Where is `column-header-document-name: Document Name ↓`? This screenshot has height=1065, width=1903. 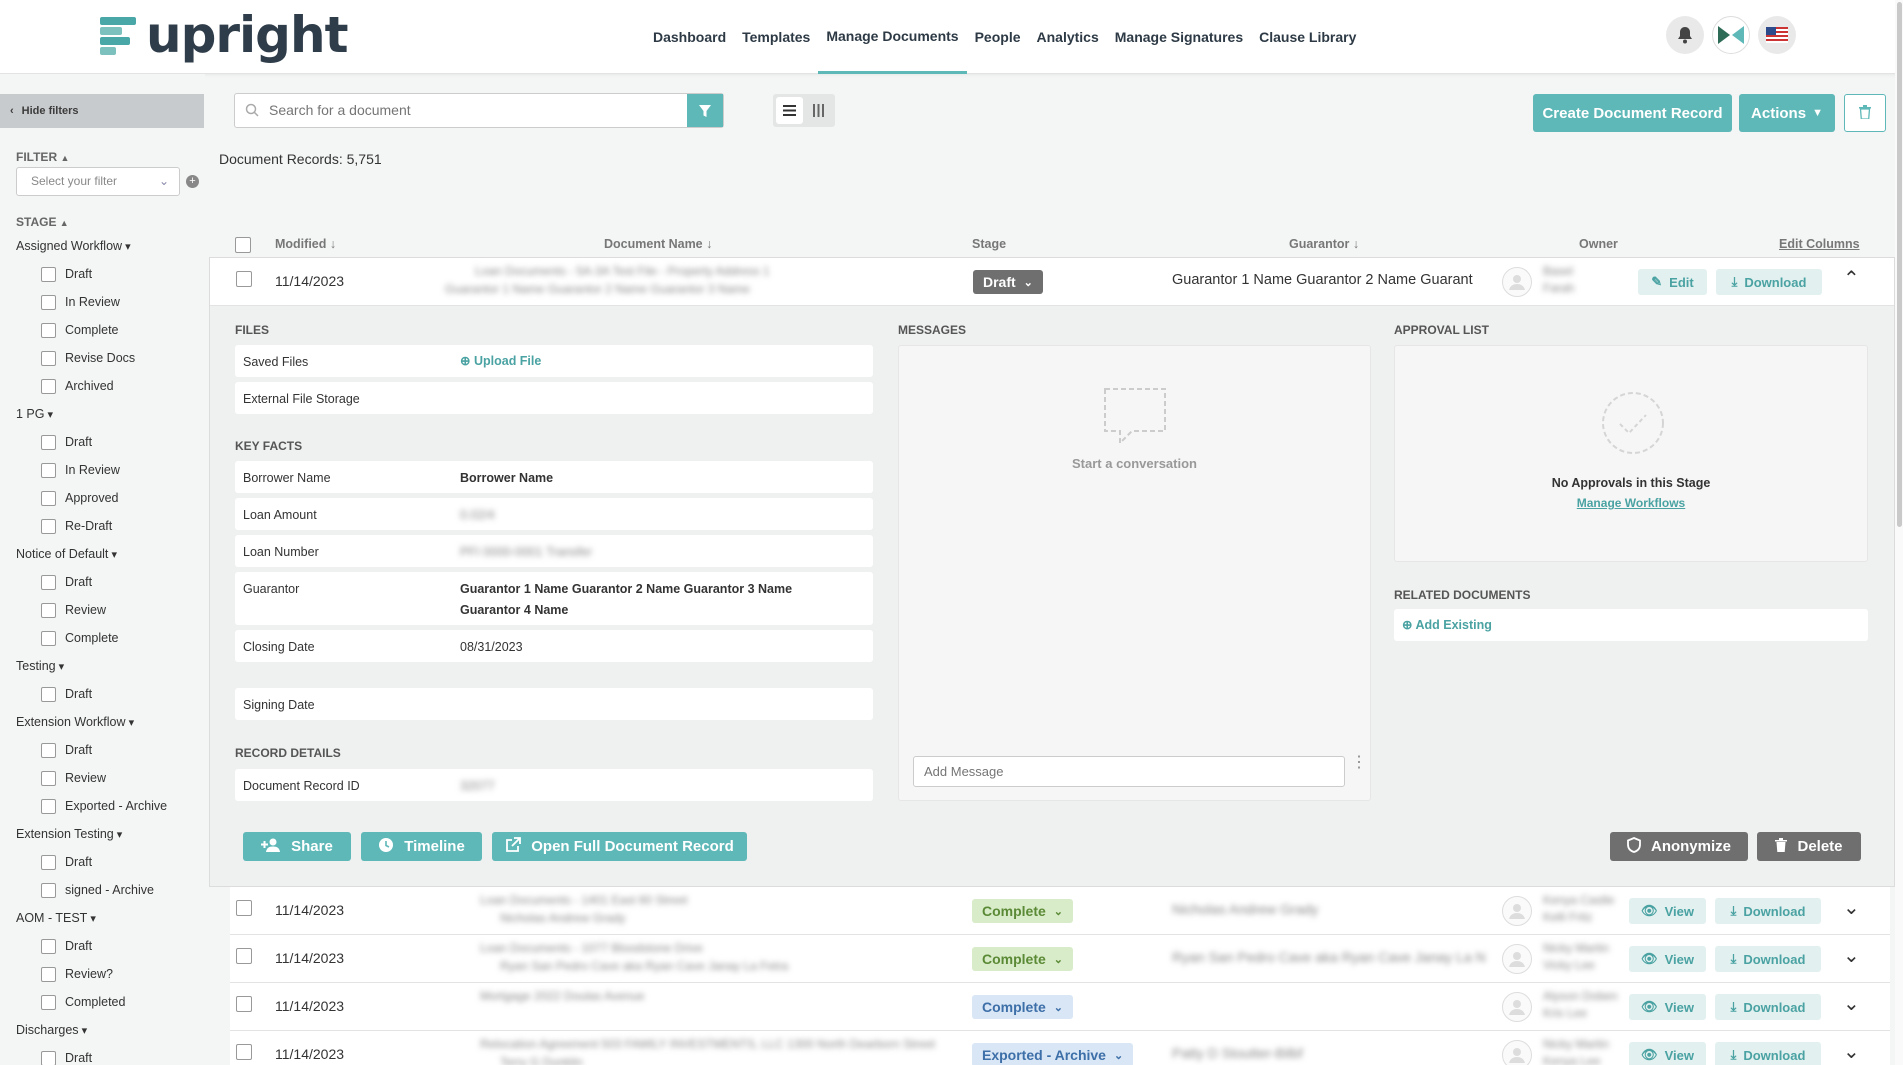 column-header-document-name: Document Name ↓ is located at coordinates (658, 244).